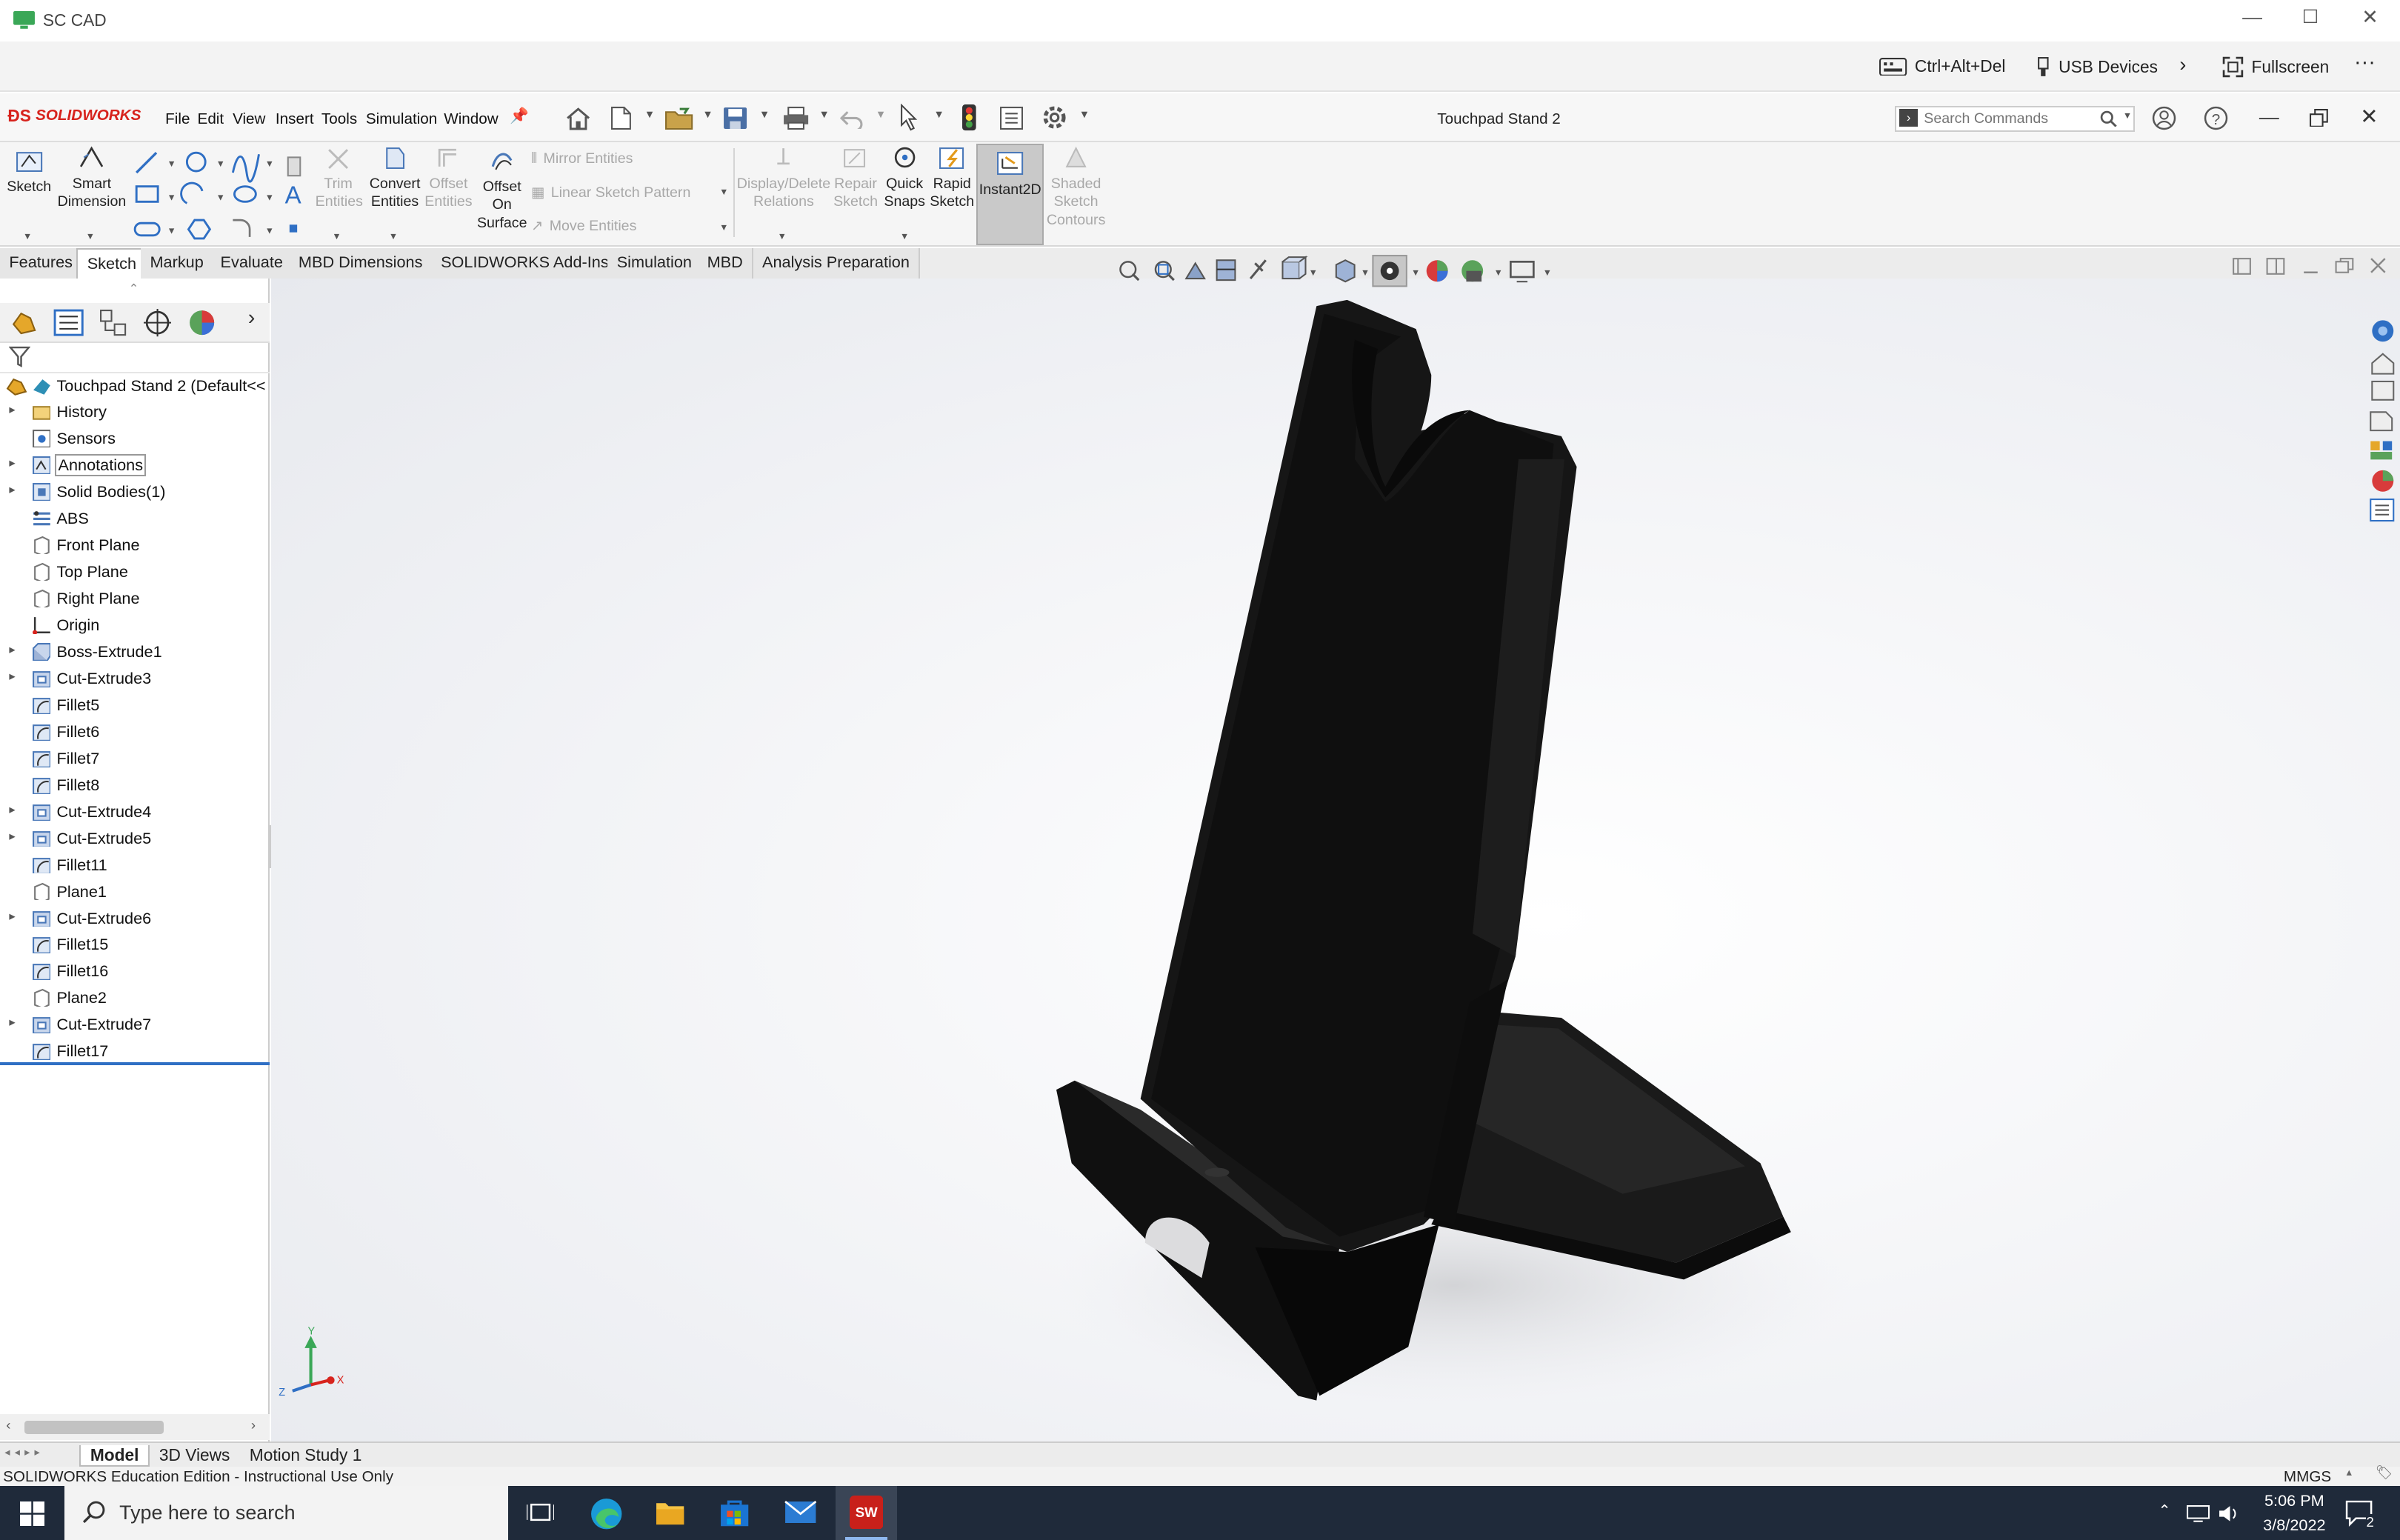  I want to click on feature-manager-tree-icon, so click(24, 322).